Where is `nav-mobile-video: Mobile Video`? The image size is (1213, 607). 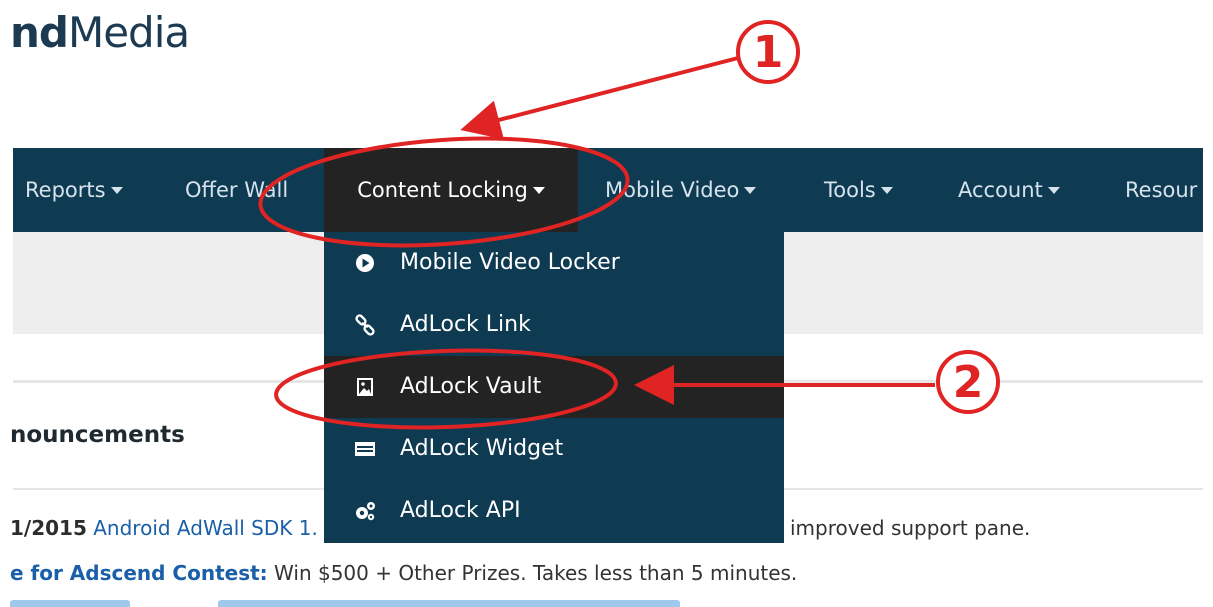
nav-mobile-video: Mobile Video is located at coordinates (681, 190).